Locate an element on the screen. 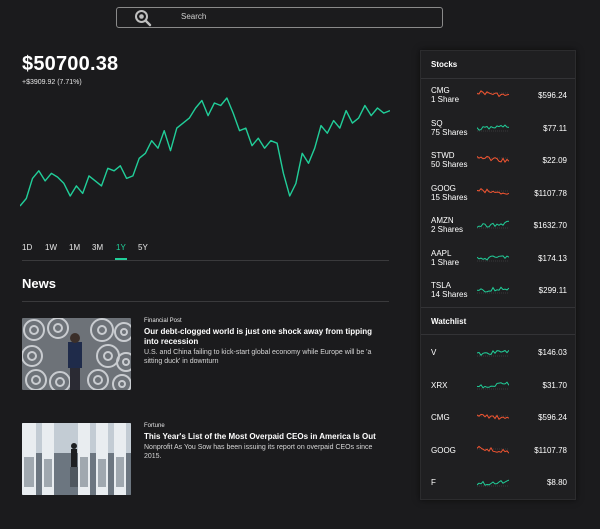  stock-price: $299.11 is located at coordinates (552, 290).